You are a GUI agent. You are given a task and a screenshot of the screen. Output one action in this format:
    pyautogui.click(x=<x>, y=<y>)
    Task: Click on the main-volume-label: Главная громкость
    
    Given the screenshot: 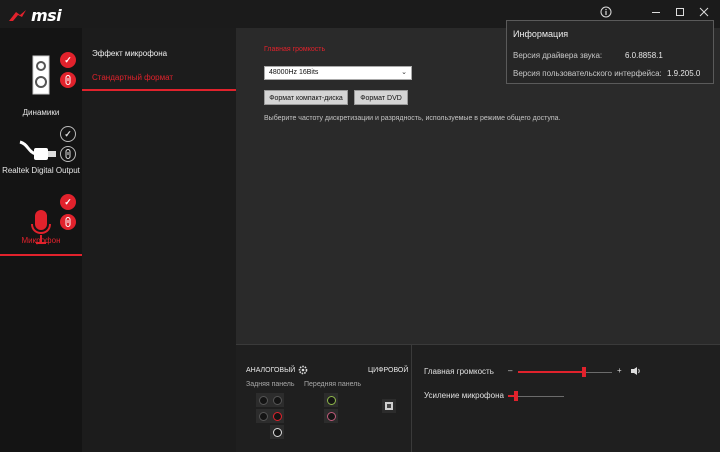 What is the action you would take?
    pyautogui.click(x=459, y=371)
    